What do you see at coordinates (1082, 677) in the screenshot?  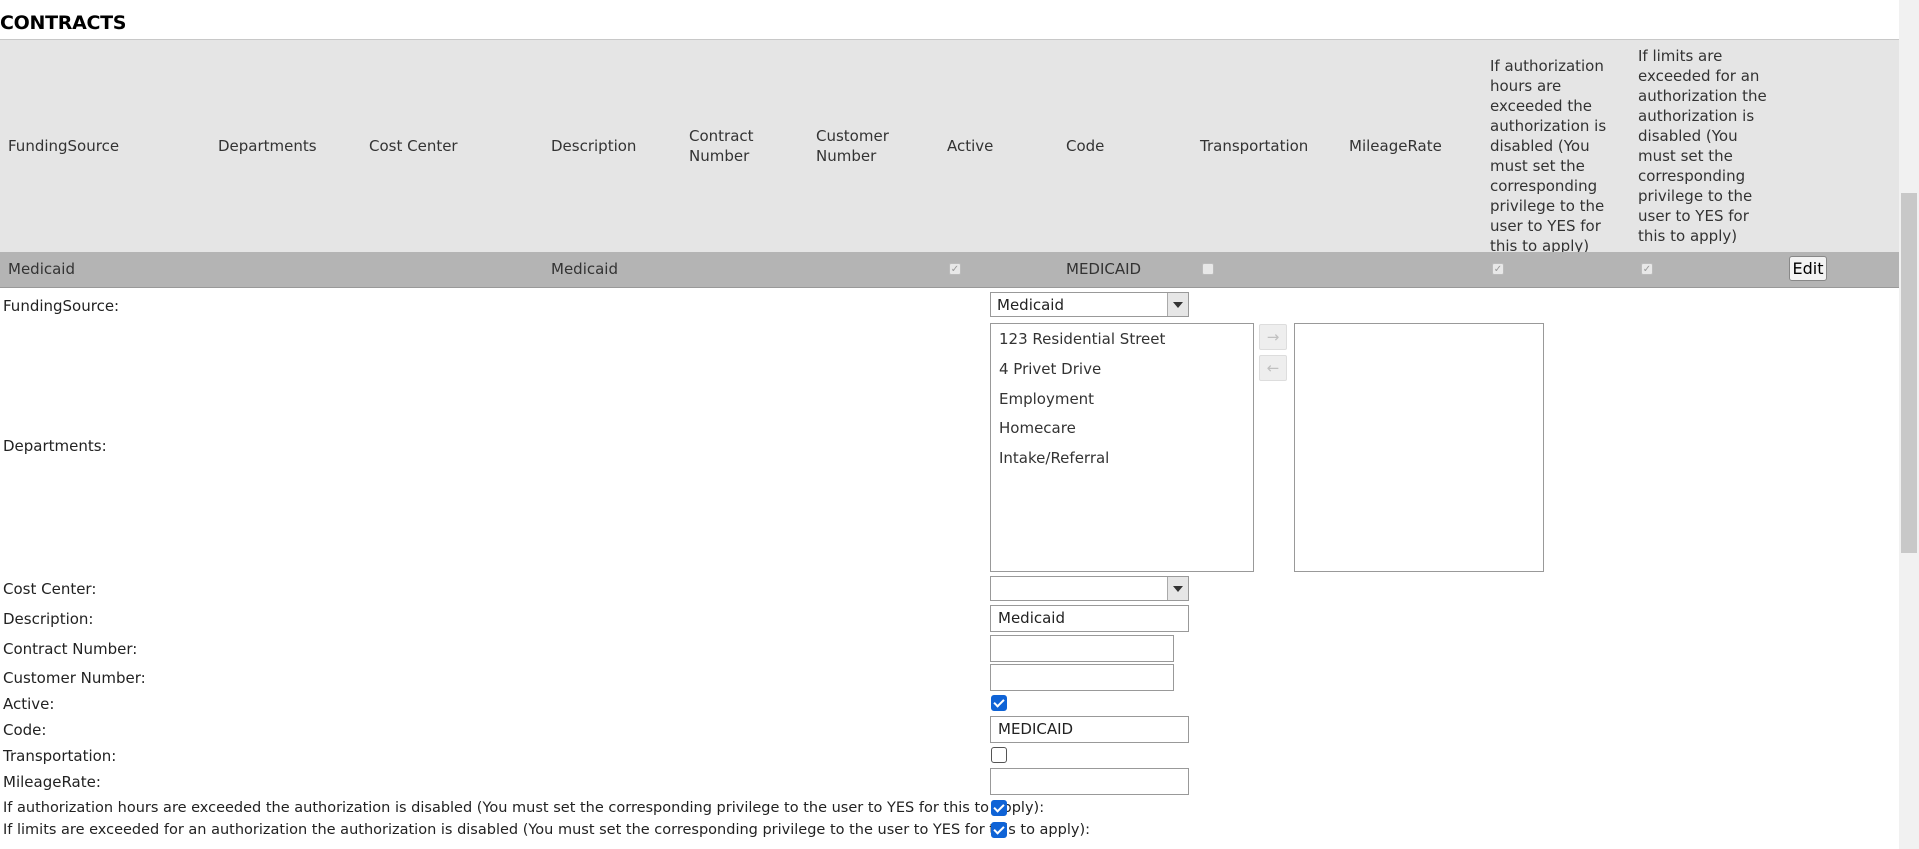 I see `customer-number-input` at bounding box center [1082, 677].